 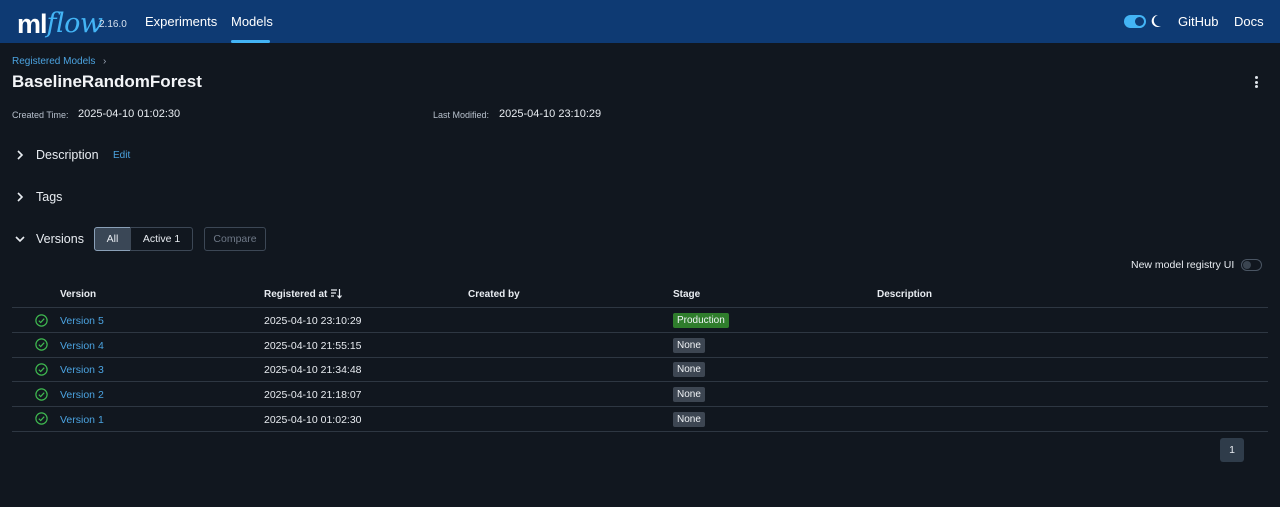 I want to click on breadcrumb-registered-models: Registered Models, so click(x=53, y=61).